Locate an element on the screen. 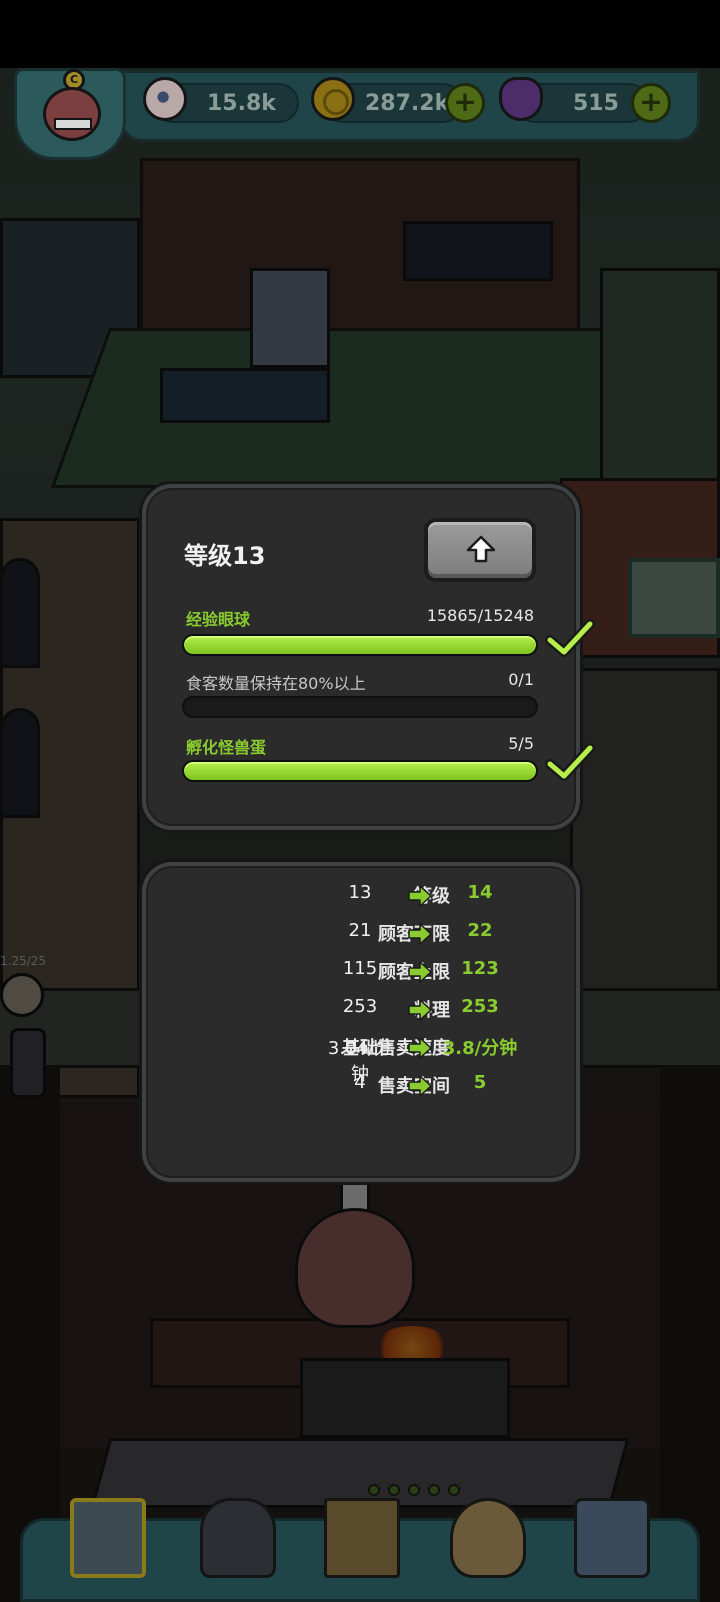 This screenshot has width=720, height=1602. requirement-label-exp: 经验眼球 is located at coordinates (218, 619).